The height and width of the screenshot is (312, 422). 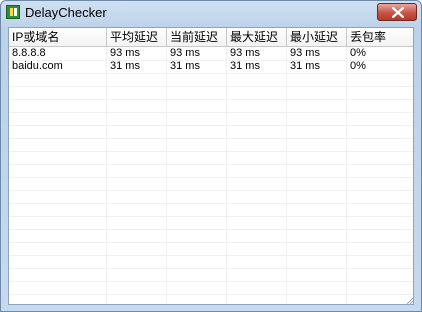 I want to click on avg-delay-cell: 31 ms, so click(x=125, y=66).